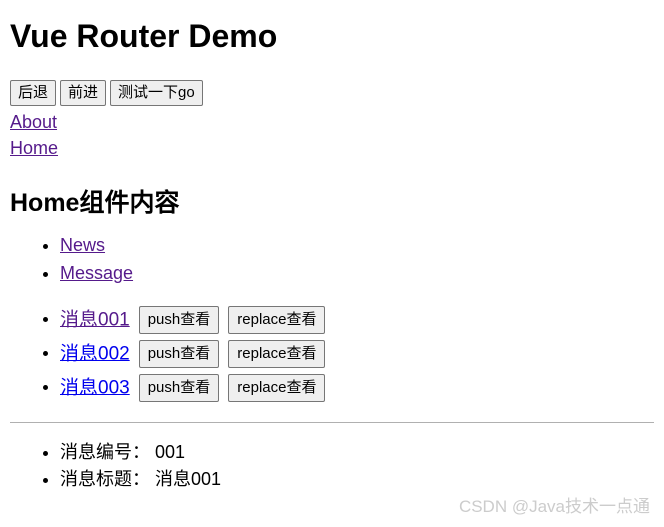 The width and height of the screenshot is (664, 527). I want to click on list-item: Message, so click(357, 274).